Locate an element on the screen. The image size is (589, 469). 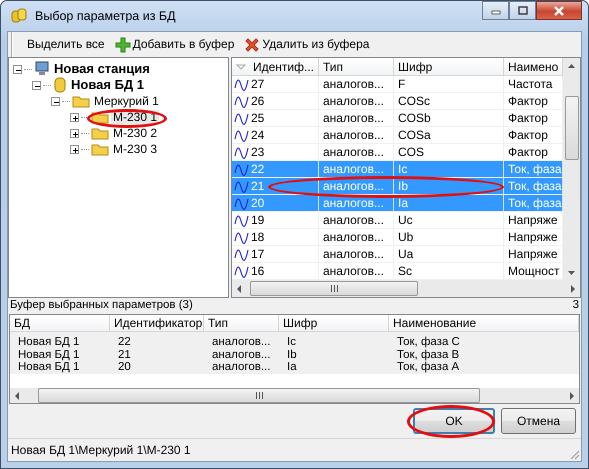
table-cell: COSb is located at coordinates (414, 118).